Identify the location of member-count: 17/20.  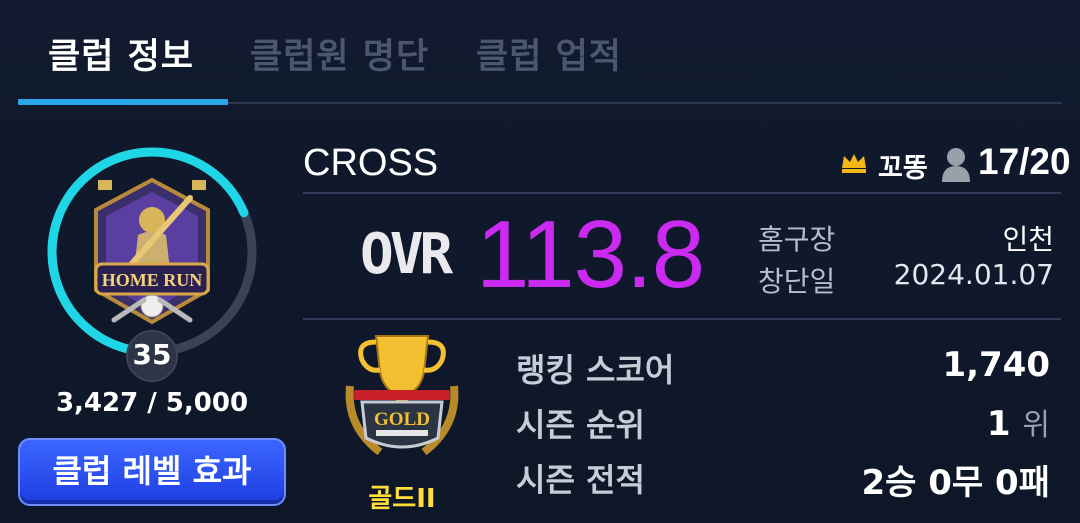
(1024, 161).